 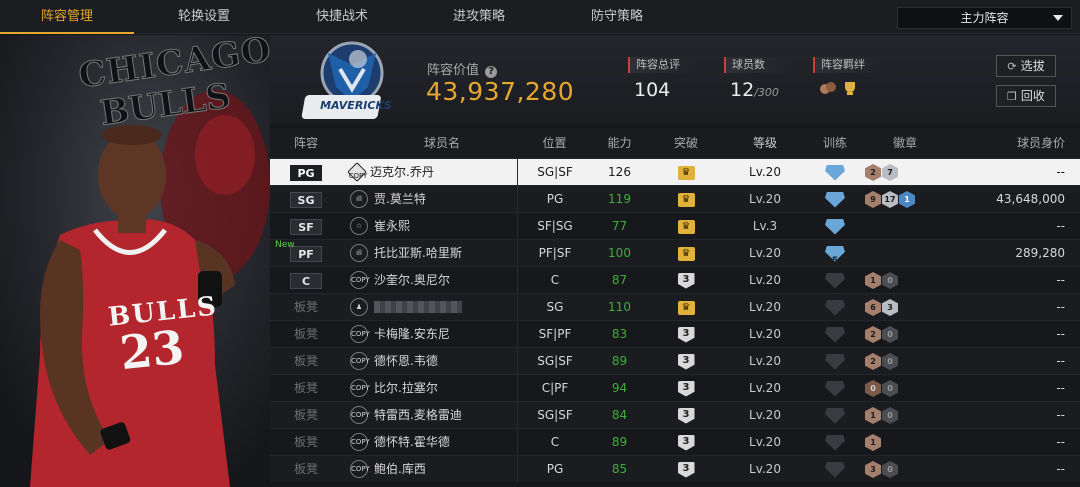 What do you see at coordinates (306, 199) in the screenshot?
I see `slot-cell: SG` at bounding box center [306, 199].